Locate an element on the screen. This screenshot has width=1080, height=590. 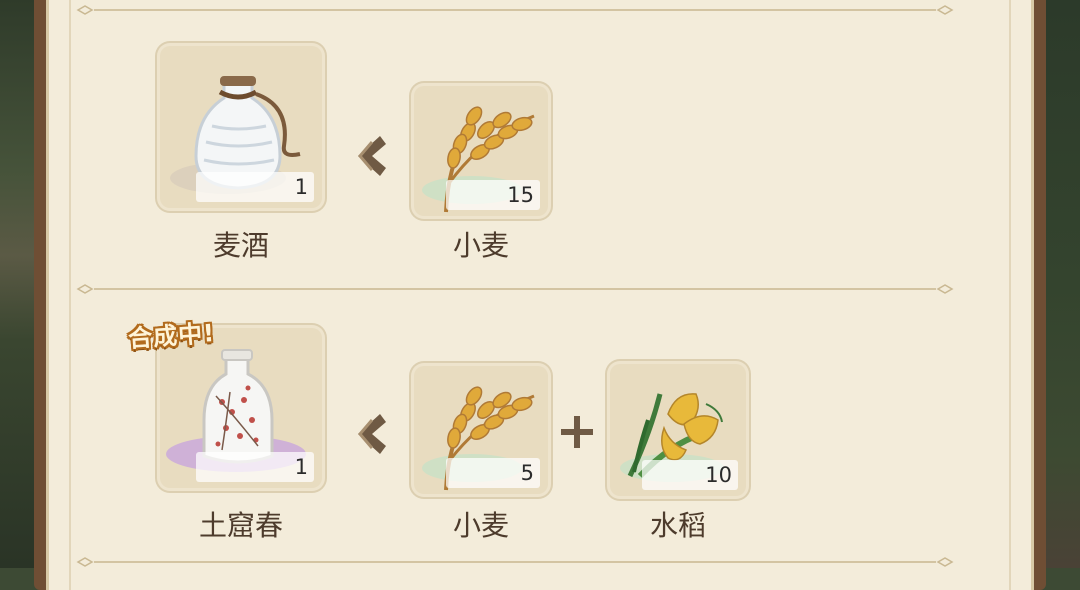
divider-bottom is located at coordinates (515, 562).